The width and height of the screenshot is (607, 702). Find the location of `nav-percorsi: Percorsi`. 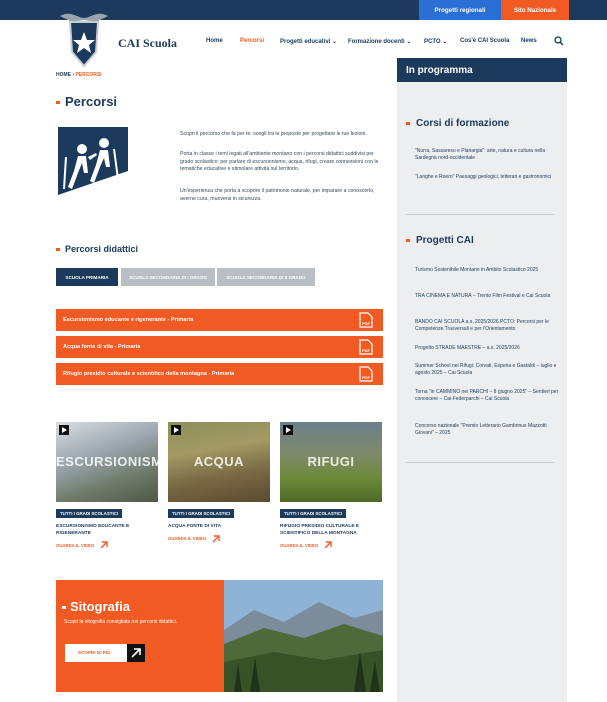

nav-percorsi: Percorsi is located at coordinates (252, 41).